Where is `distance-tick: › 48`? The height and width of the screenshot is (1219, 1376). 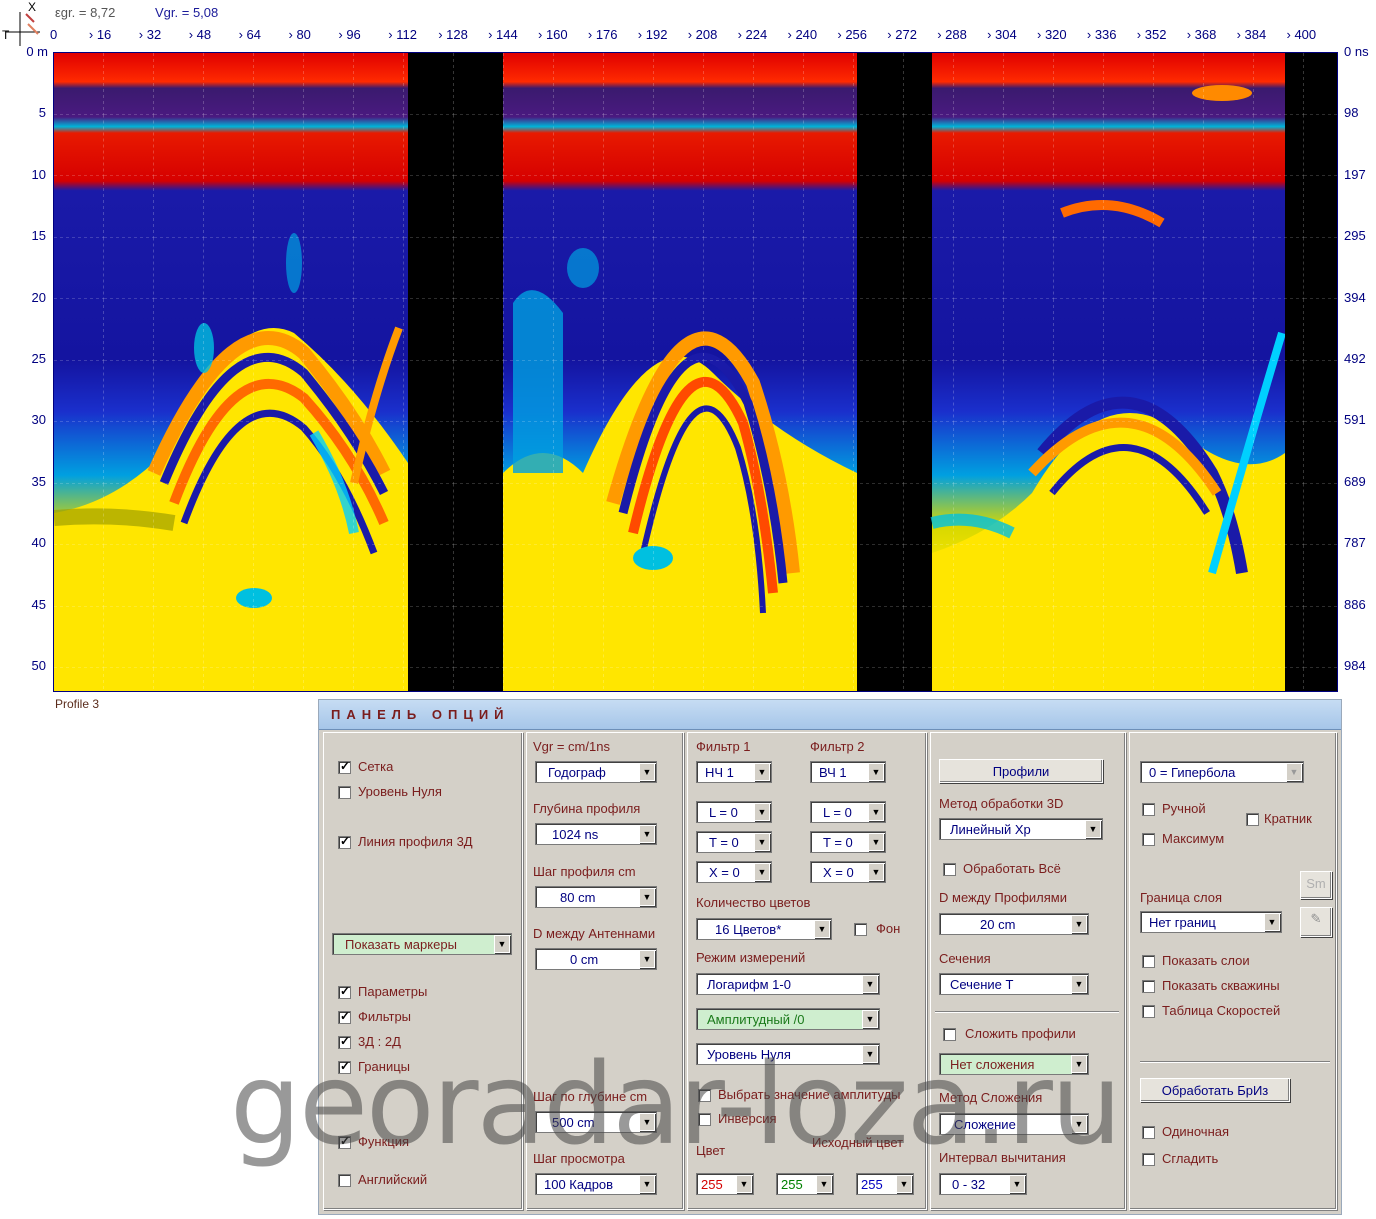 distance-tick: › 48 is located at coordinates (200, 34).